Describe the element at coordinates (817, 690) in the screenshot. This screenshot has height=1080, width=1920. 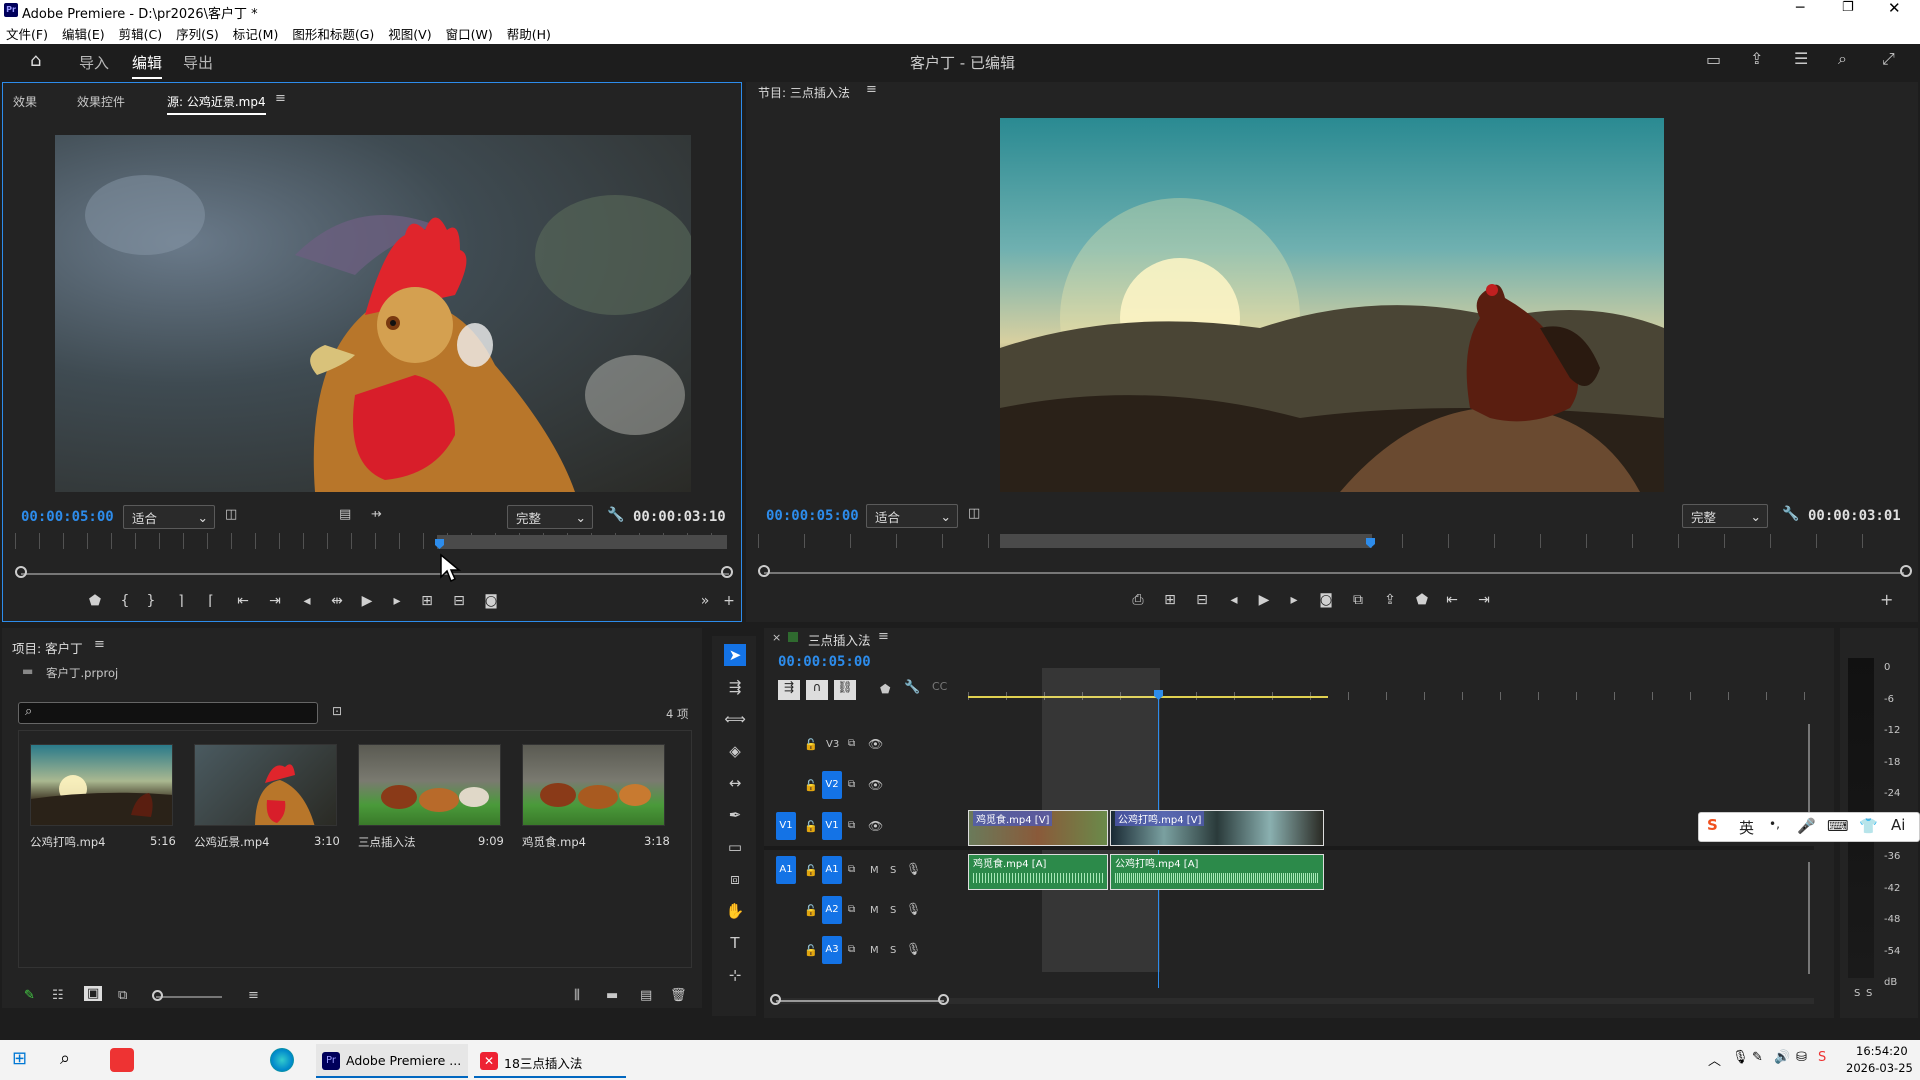
I see `snap-icon: ∩` at that location.